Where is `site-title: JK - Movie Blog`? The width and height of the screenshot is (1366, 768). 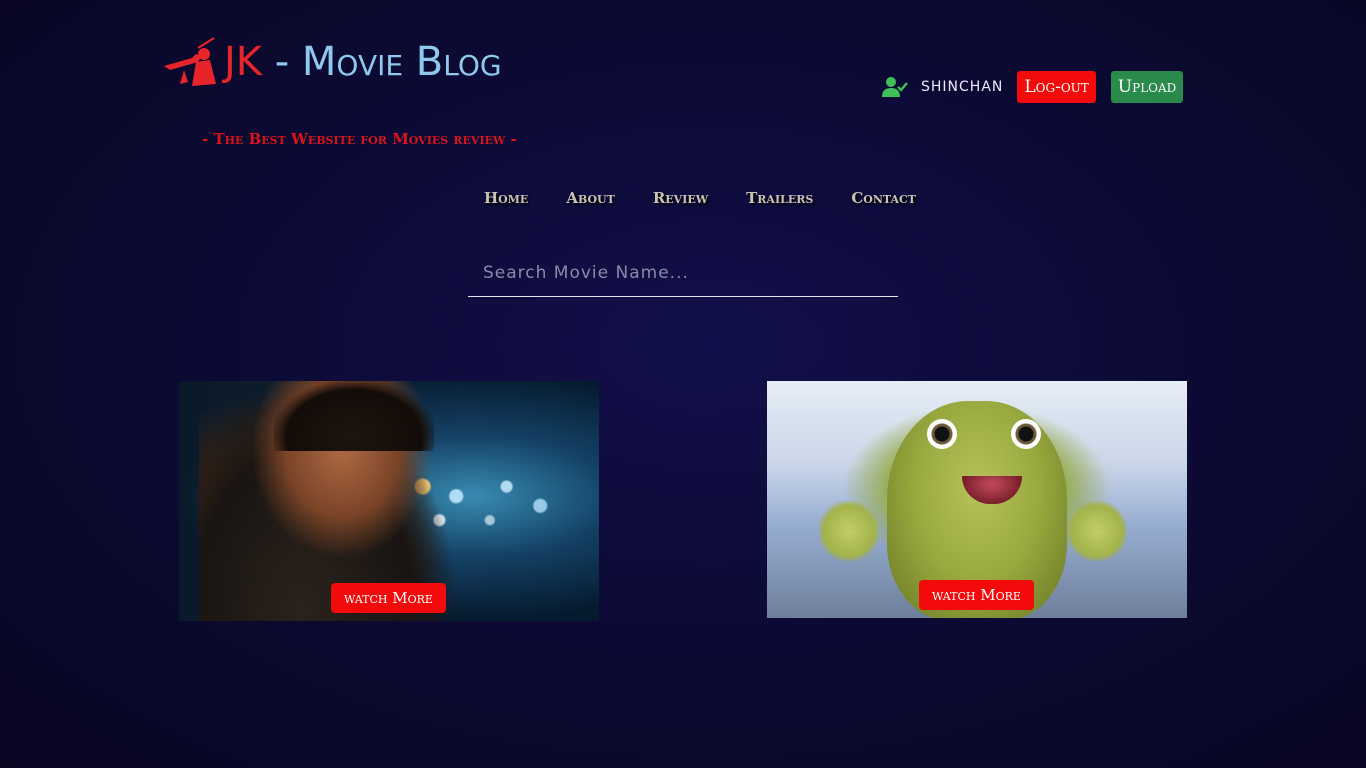
site-title: JK - Movie Blog is located at coordinates (363, 62).